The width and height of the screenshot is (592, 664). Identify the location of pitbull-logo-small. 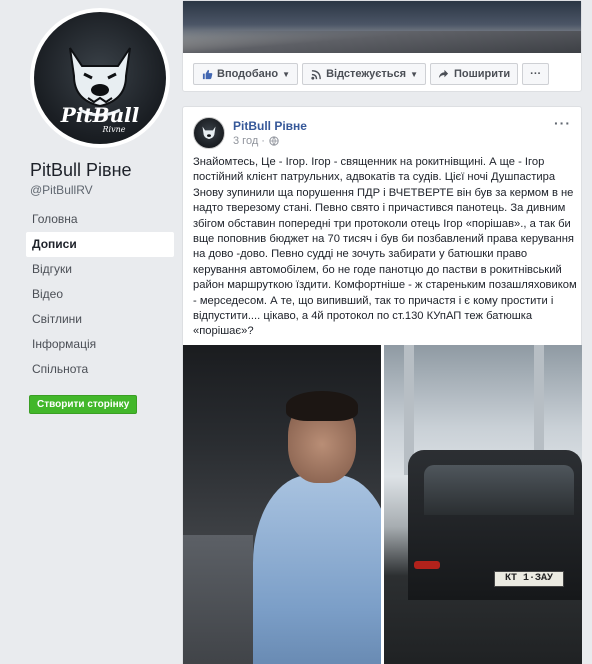
(209, 133).